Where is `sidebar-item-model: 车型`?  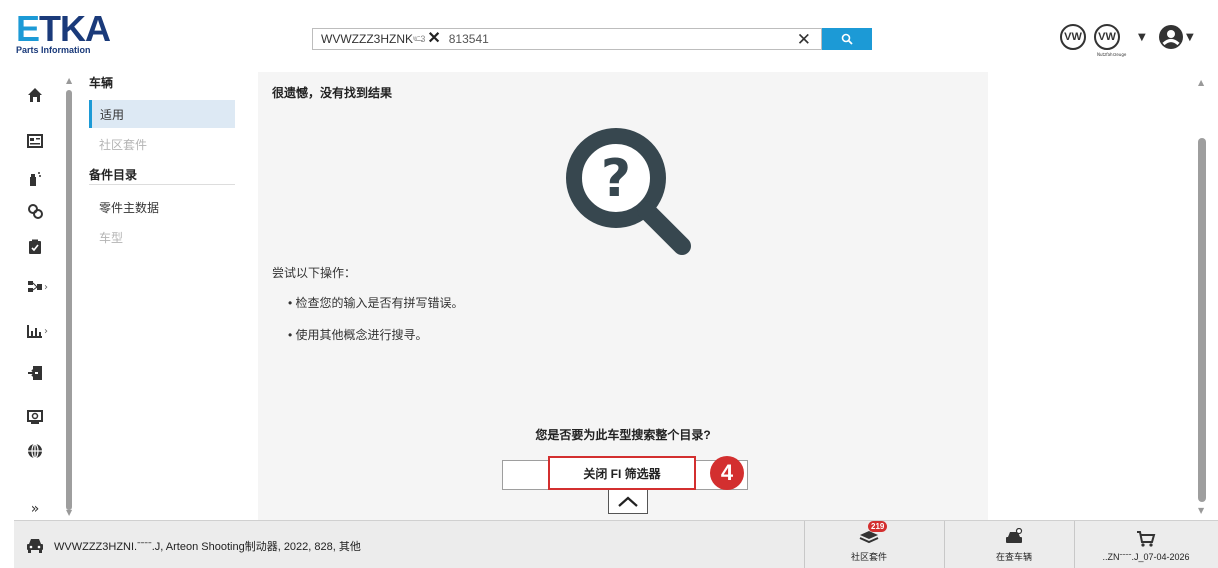
sidebar-item-model: 车型 is located at coordinates (111, 237).